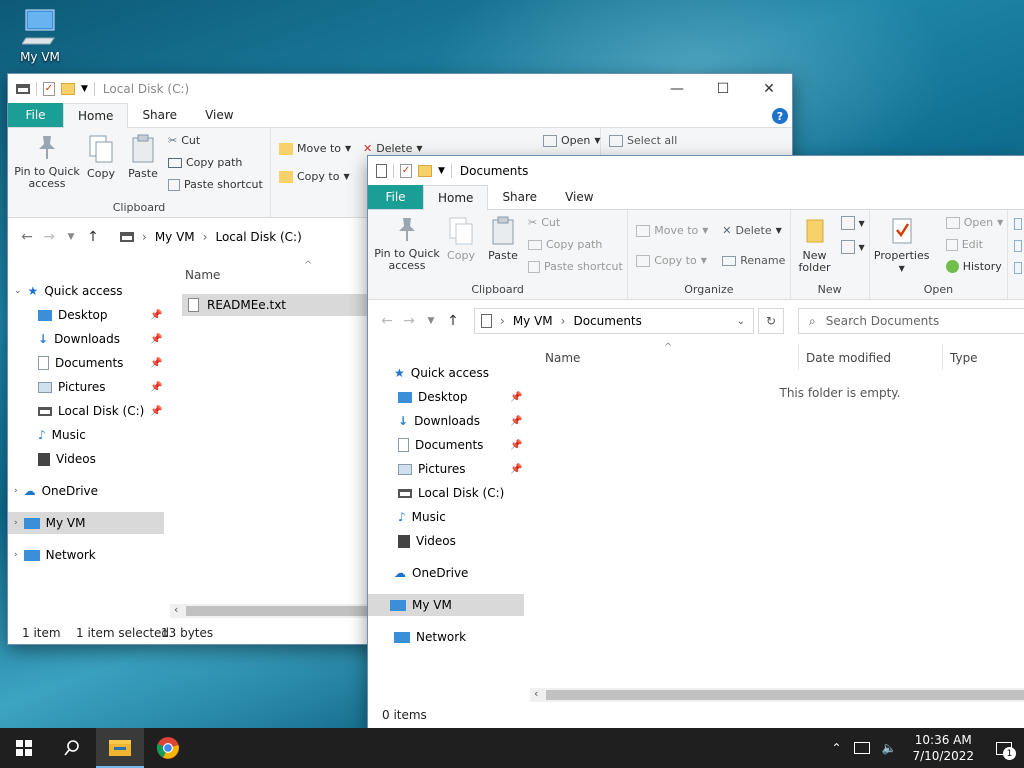  Describe the element at coordinates (836, 748) in the screenshot. I see `chevron-up-icon: ⌃` at that location.